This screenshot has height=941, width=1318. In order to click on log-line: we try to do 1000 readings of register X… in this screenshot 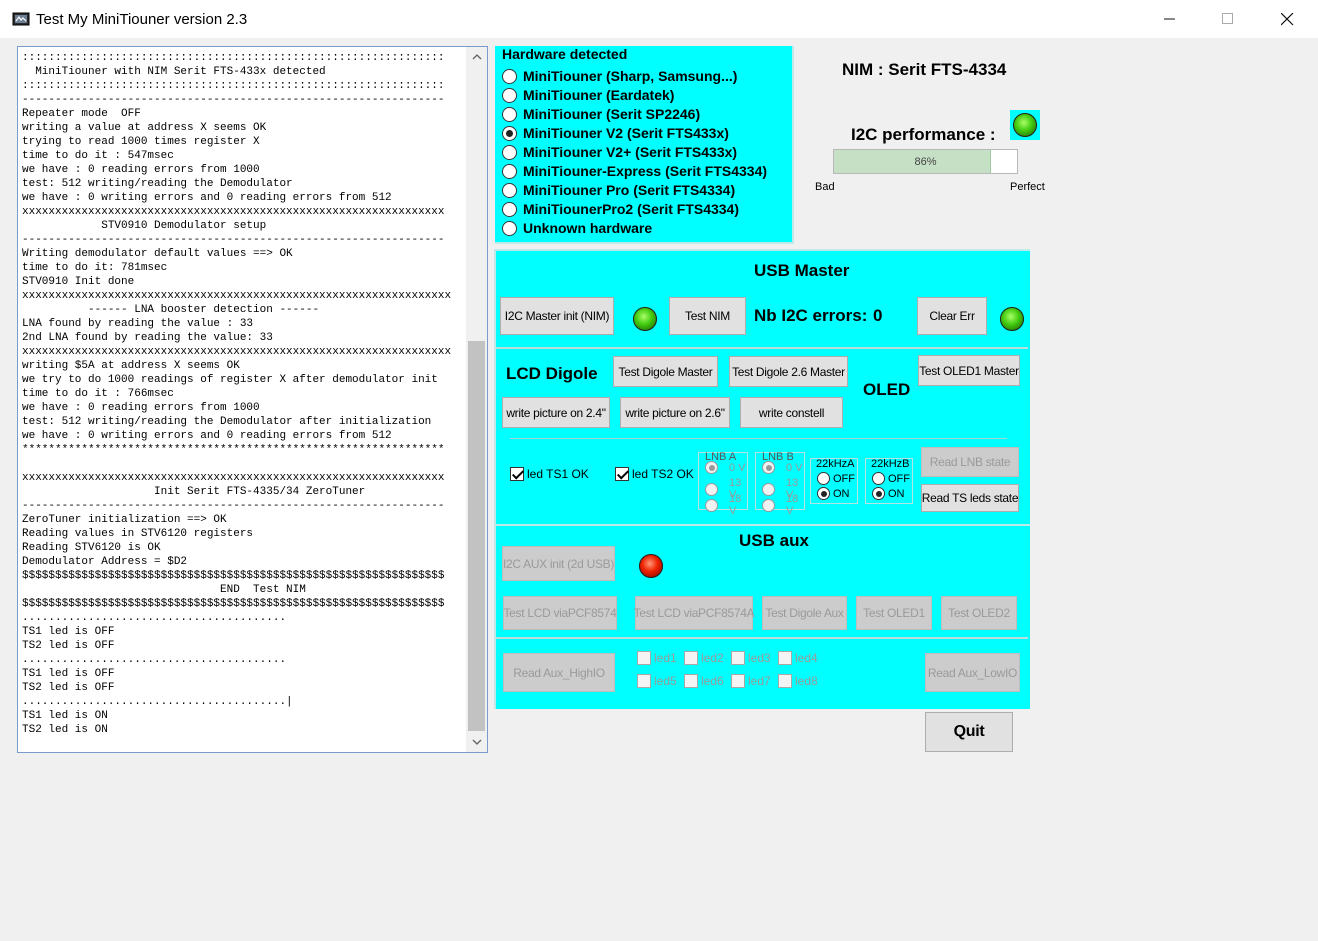, I will do `click(230, 380)`.